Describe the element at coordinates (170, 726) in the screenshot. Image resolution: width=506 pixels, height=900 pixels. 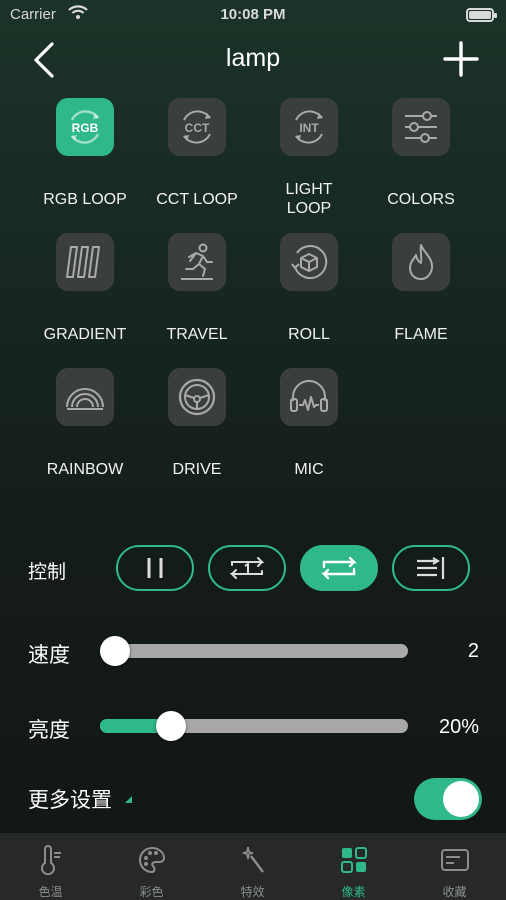
I see `brightness-slider-thumb` at that location.